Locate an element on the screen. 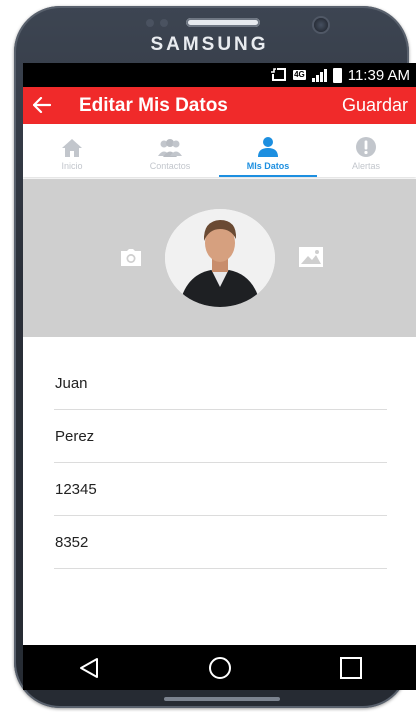  tab-label: MIs Datos is located at coordinates (268, 166).